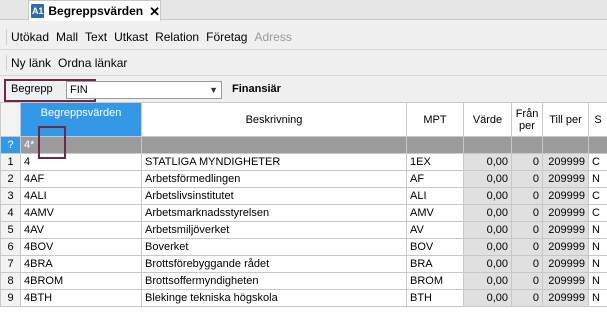  I want to click on toolbar-utkast-button: Utkast, so click(131, 37).